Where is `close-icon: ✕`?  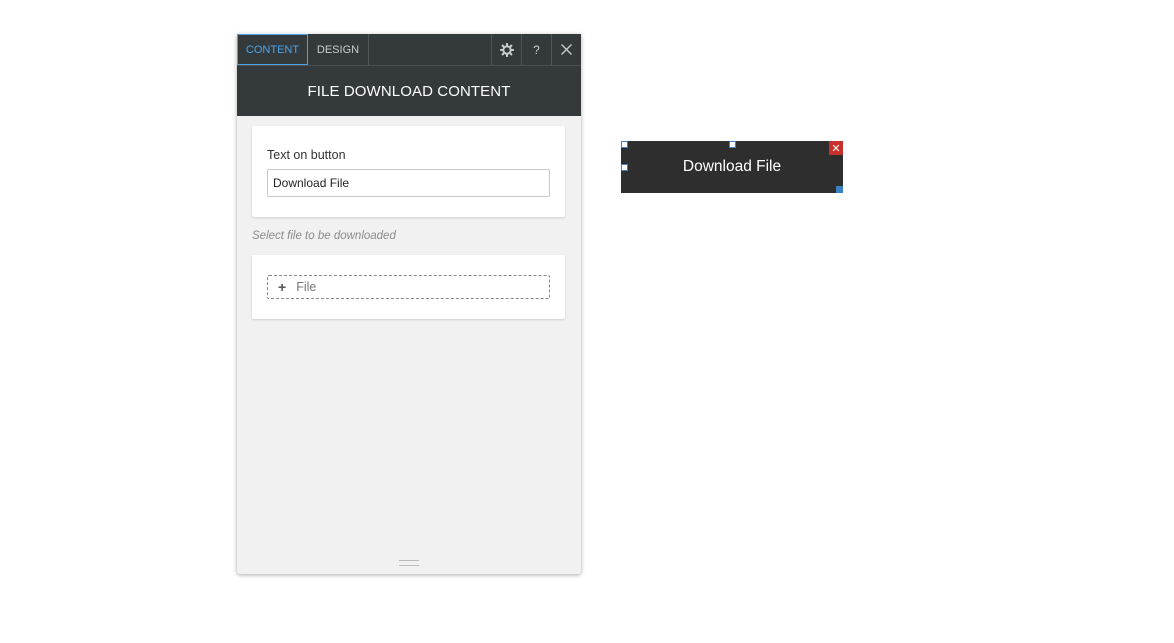 close-icon: ✕ is located at coordinates (836, 148).